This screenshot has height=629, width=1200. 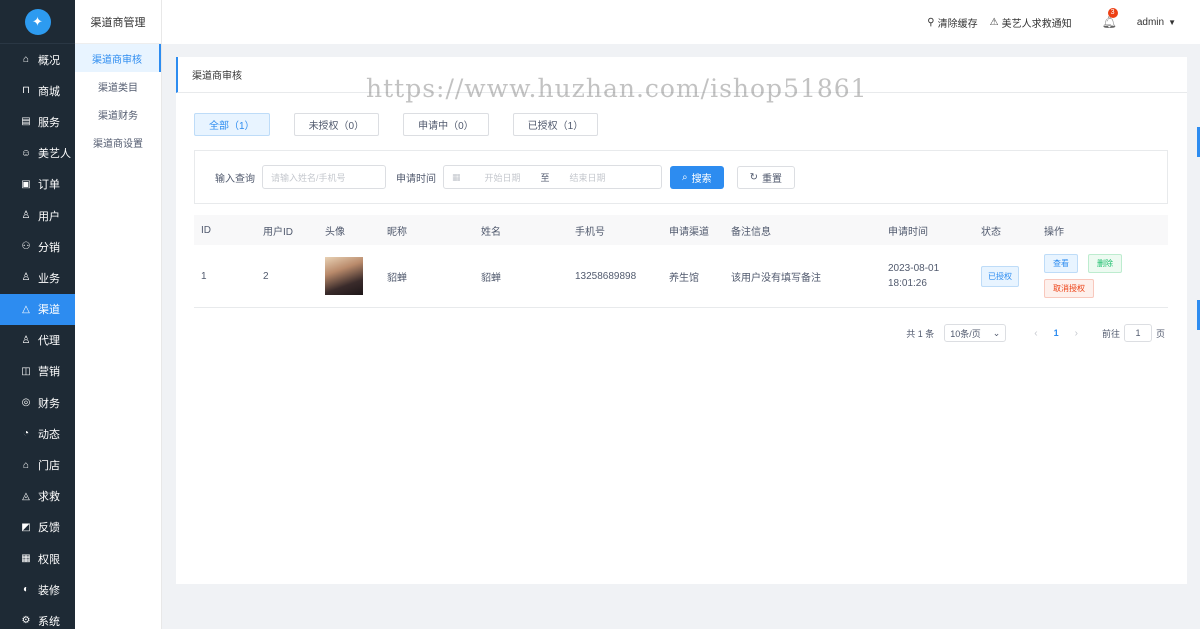 I want to click on page-number: 1, so click(x=1056, y=333).